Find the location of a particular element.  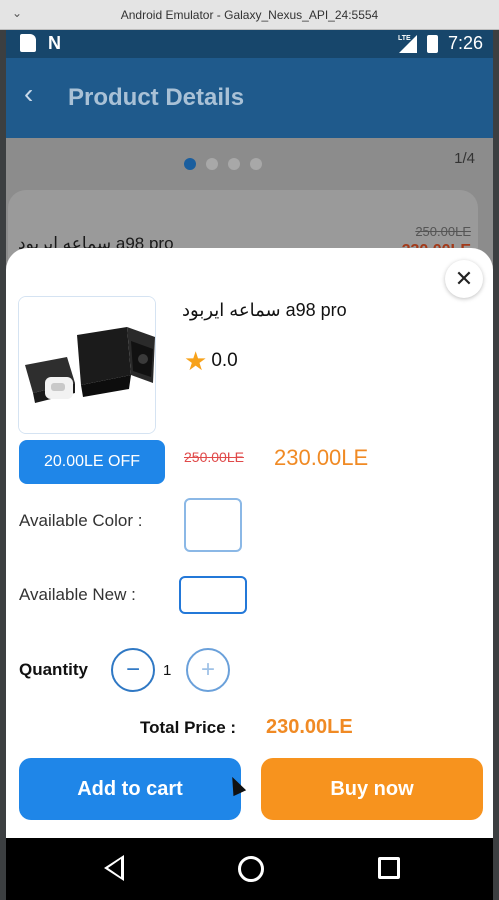

nav-home-icon is located at coordinates (251, 869).